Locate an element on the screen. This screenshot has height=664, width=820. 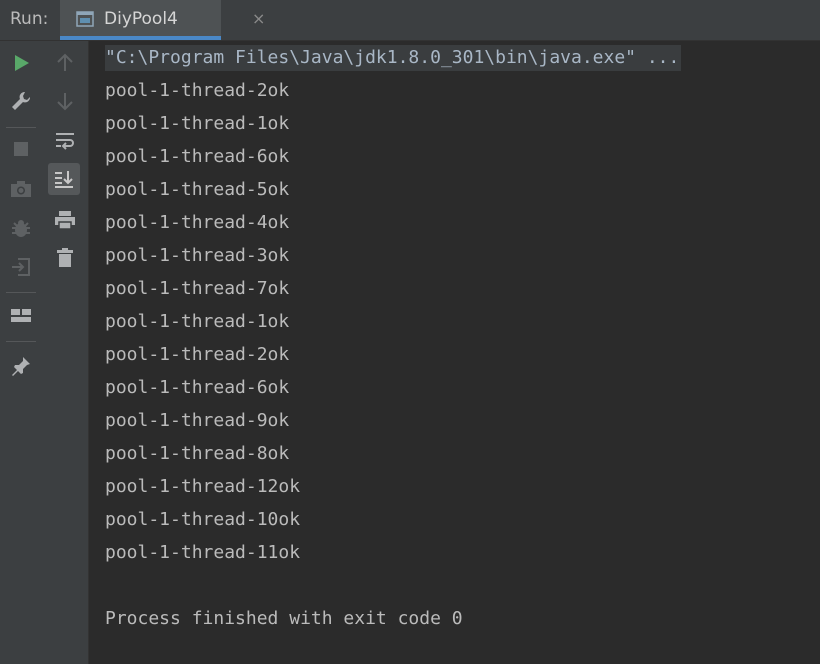
console-line: pool-1-thread-4ok is located at coordinates (197, 222).